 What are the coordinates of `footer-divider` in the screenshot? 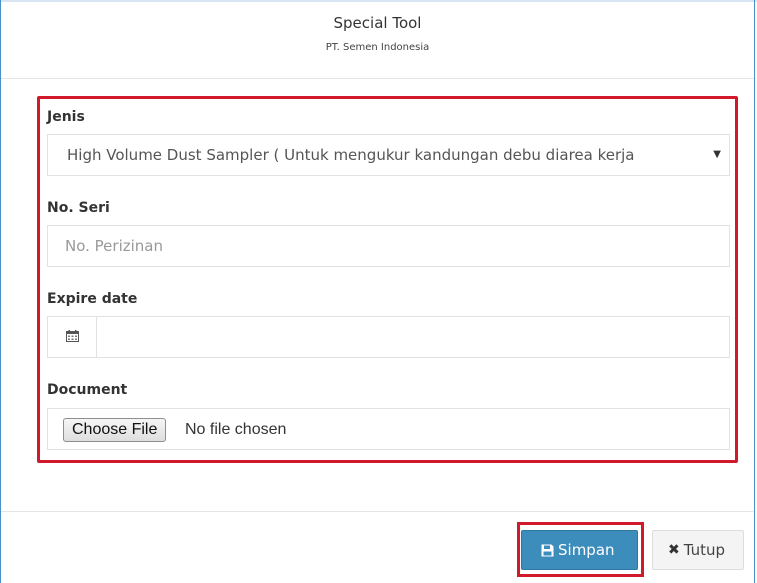 It's located at (377, 511).